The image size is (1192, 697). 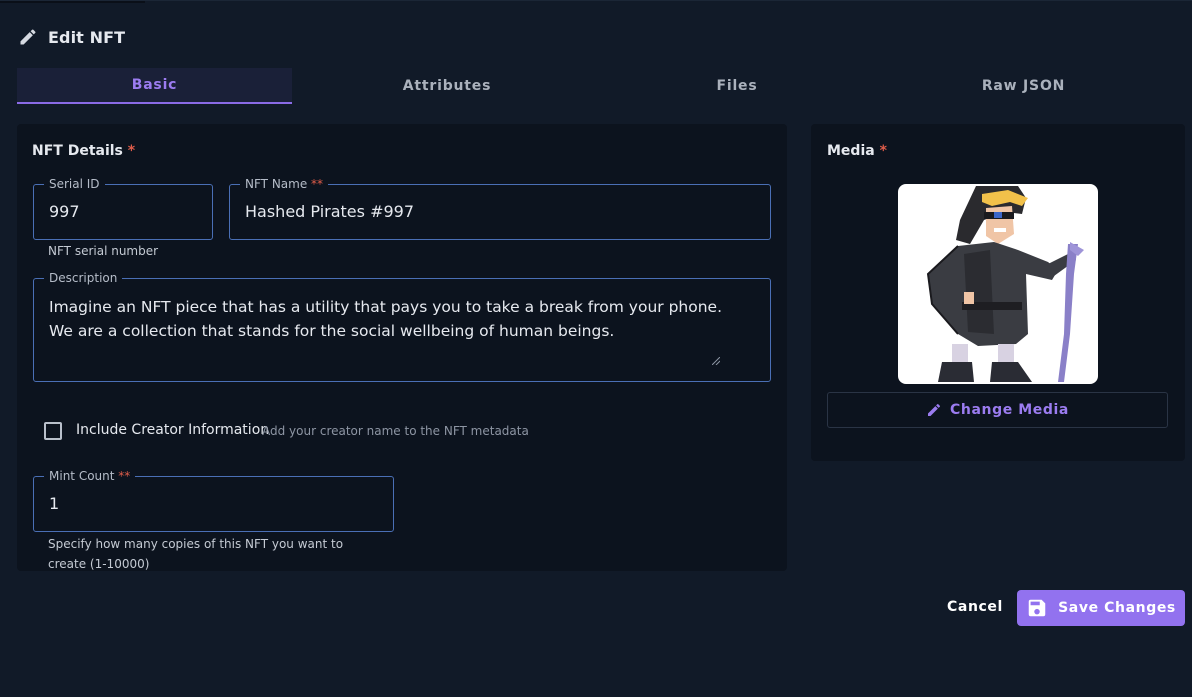 I want to click on save-changes-label: Save Changes, so click(x=1117, y=608).